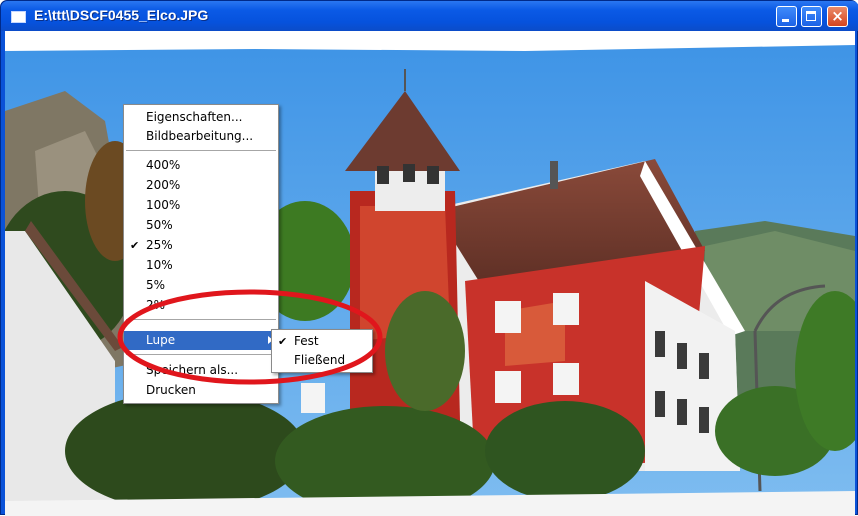 The height and width of the screenshot is (516, 858). What do you see at coordinates (163, 185) in the screenshot?
I see `menu-item-label: 200%` at bounding box center [163, 185].